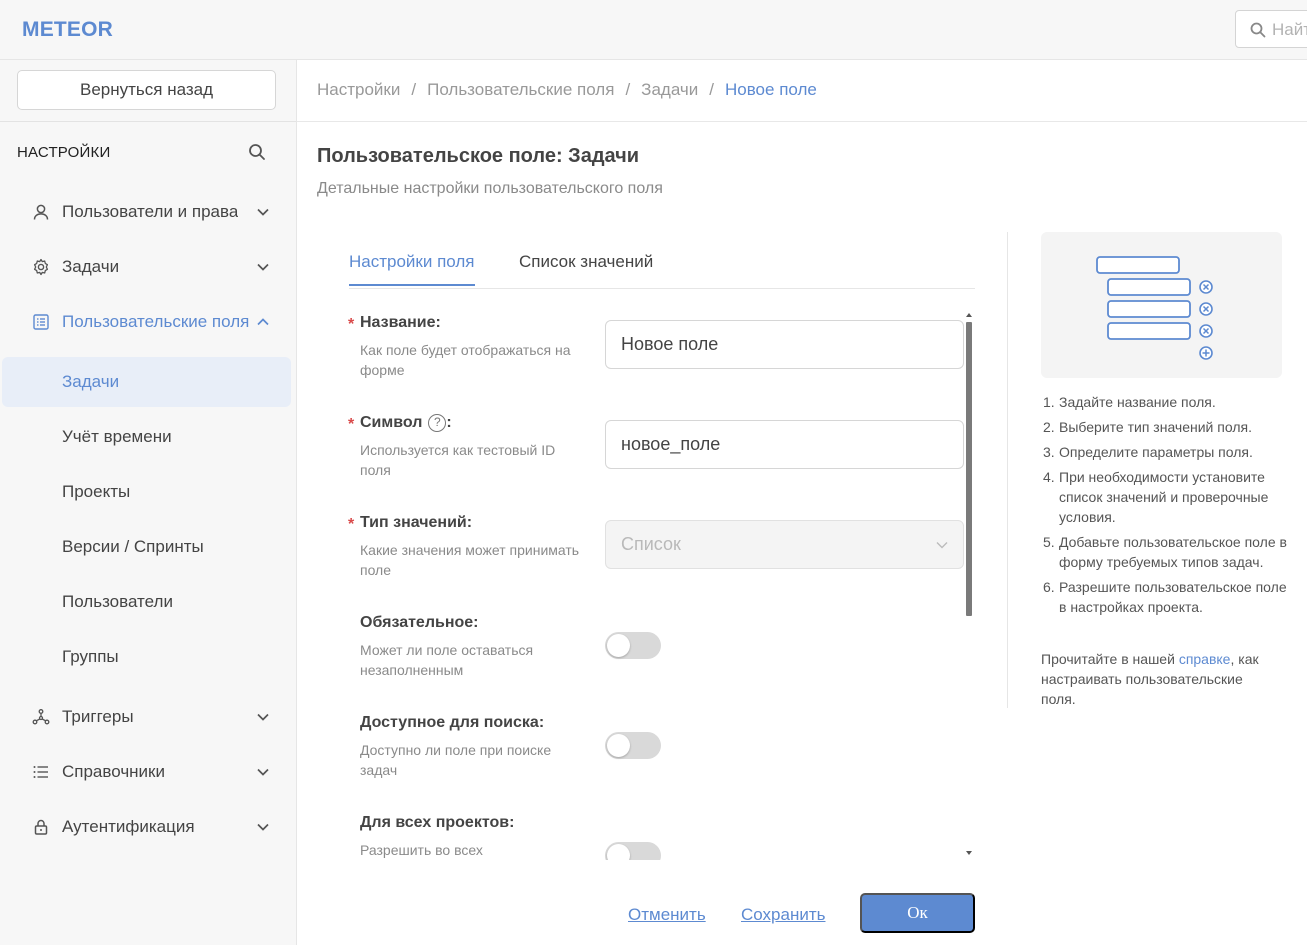  I want to click on select-value: Список, so click(651, 544).